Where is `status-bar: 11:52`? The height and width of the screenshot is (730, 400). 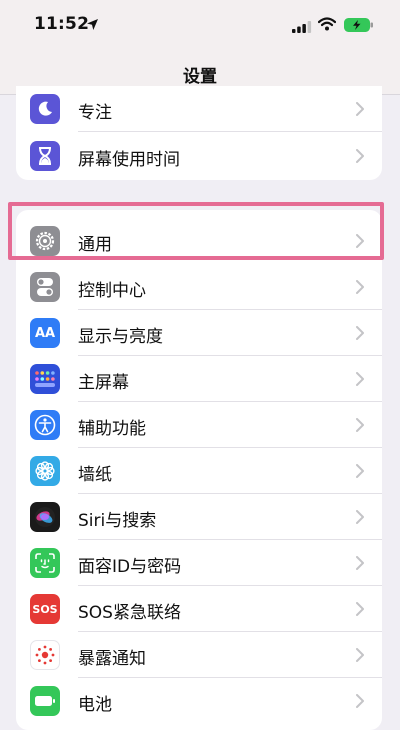 status-bar: 11:52 is located at coordinates (200, 25).